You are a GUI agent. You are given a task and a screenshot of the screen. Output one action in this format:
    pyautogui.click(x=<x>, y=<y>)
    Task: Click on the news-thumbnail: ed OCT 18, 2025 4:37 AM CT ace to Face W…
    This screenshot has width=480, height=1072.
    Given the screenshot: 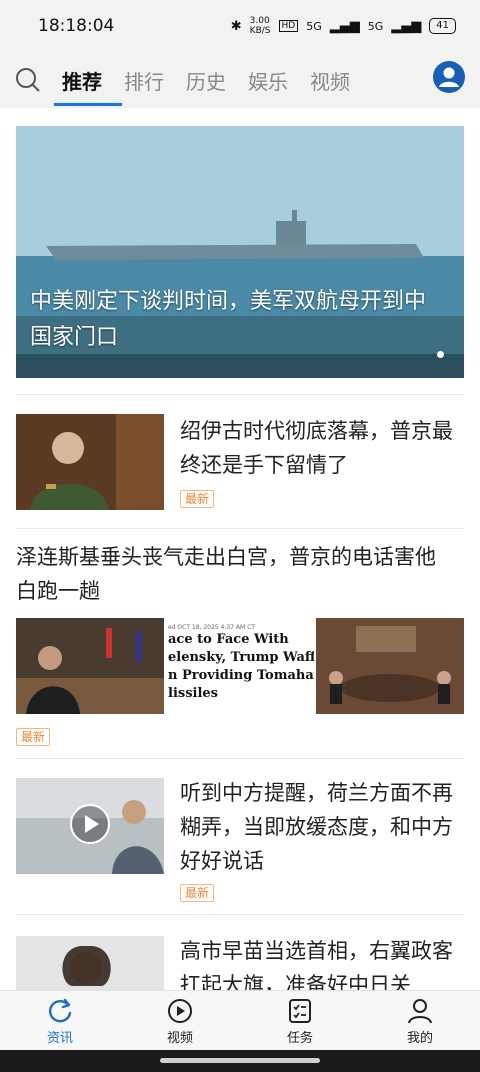 What is the action you would take?
    pyautogui.click(x=240, y=666)
    